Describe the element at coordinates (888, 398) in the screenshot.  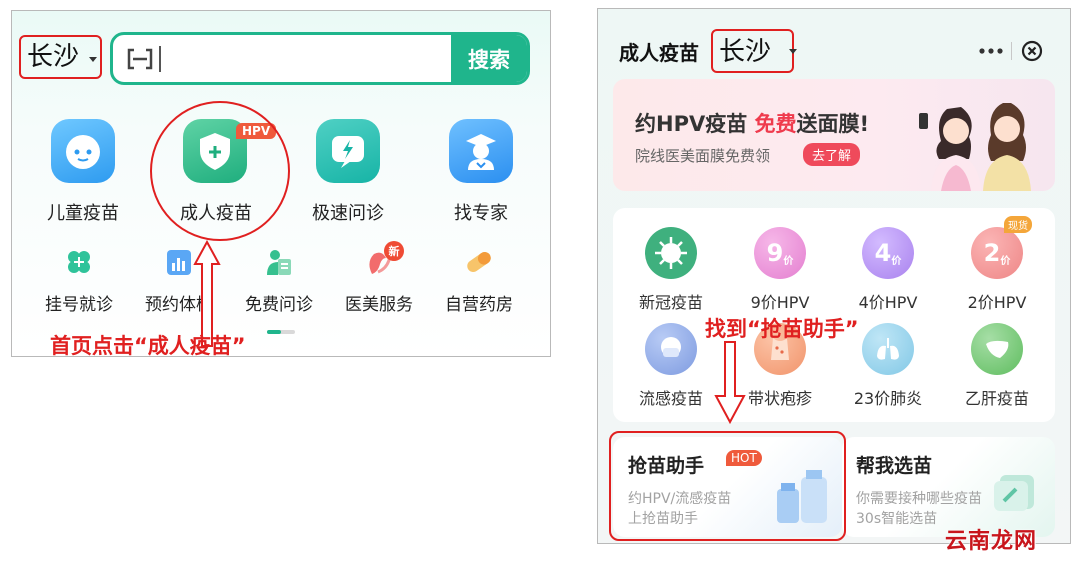
I see `vaccine-label: 23价肺炎` at that location.